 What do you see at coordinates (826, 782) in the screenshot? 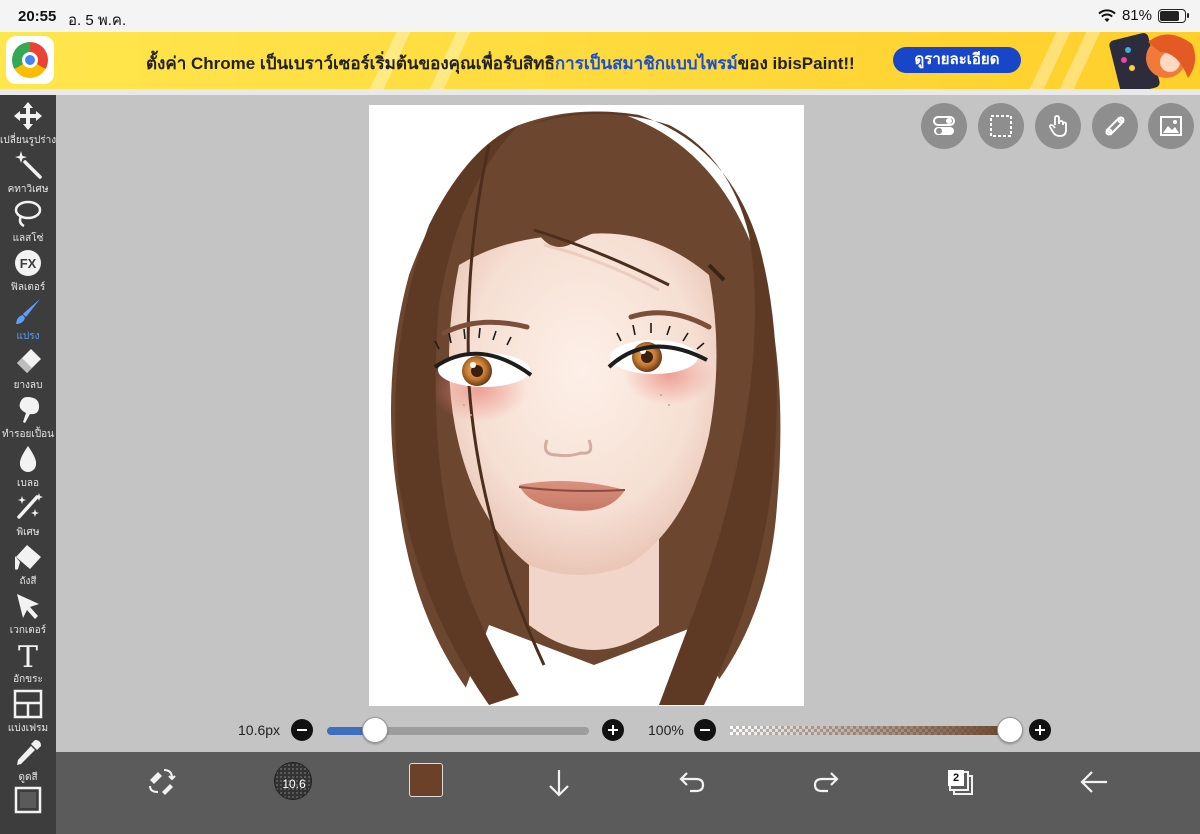
I see `redo-icon` at bounding box center [826, 782].